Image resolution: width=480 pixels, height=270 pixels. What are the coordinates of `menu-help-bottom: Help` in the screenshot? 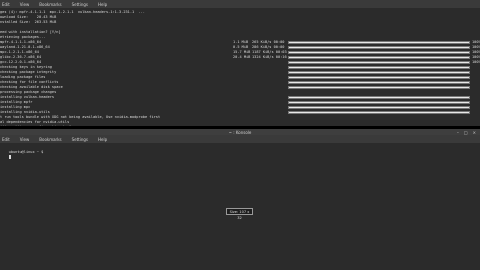 It's located at (102, 139).